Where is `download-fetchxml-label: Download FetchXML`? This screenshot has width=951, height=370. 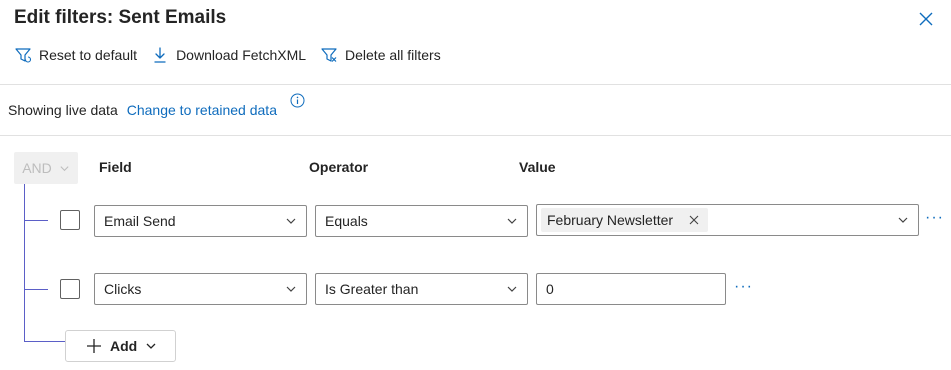 download-fetchxml-label: Download FetchXML is located at coordinates (241, 55).